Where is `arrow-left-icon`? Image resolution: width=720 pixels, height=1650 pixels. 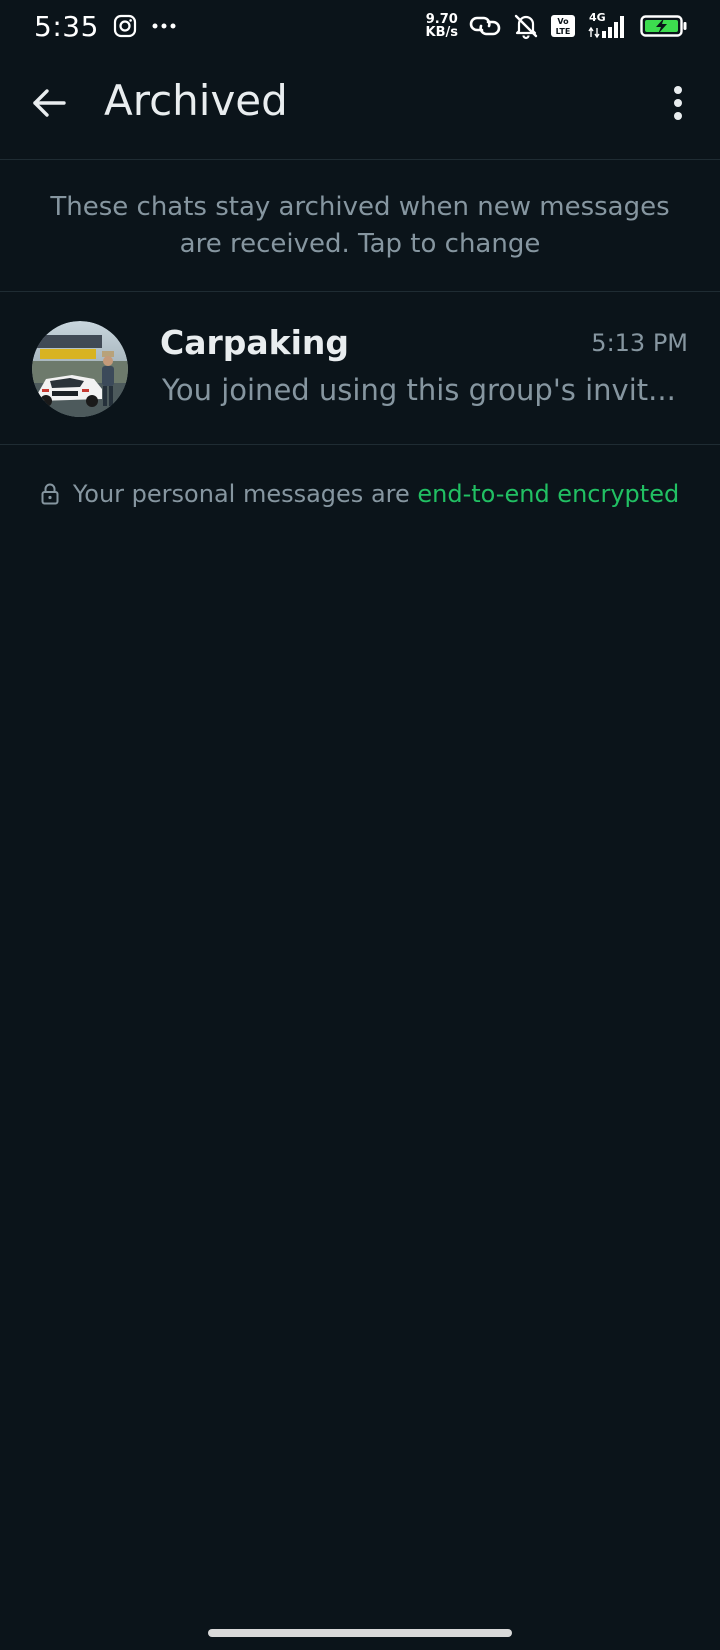 arrow-left-icon is located at coordinates (49, 103).